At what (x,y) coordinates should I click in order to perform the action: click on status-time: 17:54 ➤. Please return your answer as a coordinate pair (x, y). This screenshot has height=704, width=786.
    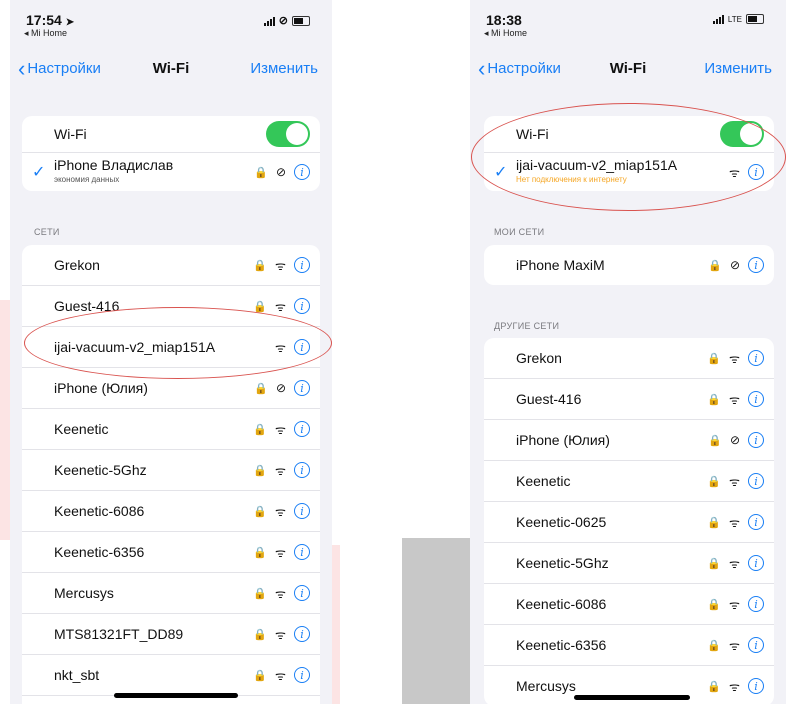
    Looking at the image, I should click on (50, 20).